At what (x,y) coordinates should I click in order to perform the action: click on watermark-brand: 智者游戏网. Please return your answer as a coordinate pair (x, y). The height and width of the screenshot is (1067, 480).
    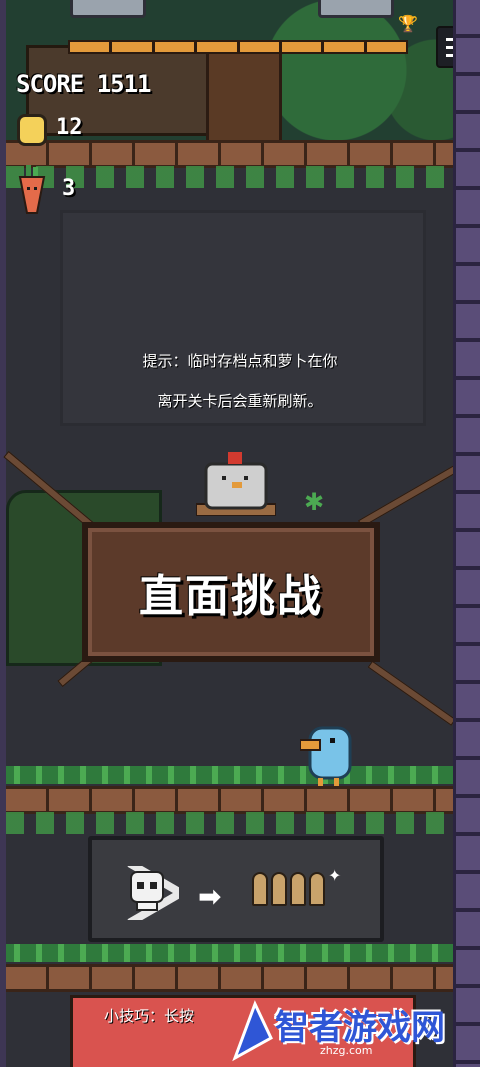
    Looking at the image, I should click on (360, 1028).